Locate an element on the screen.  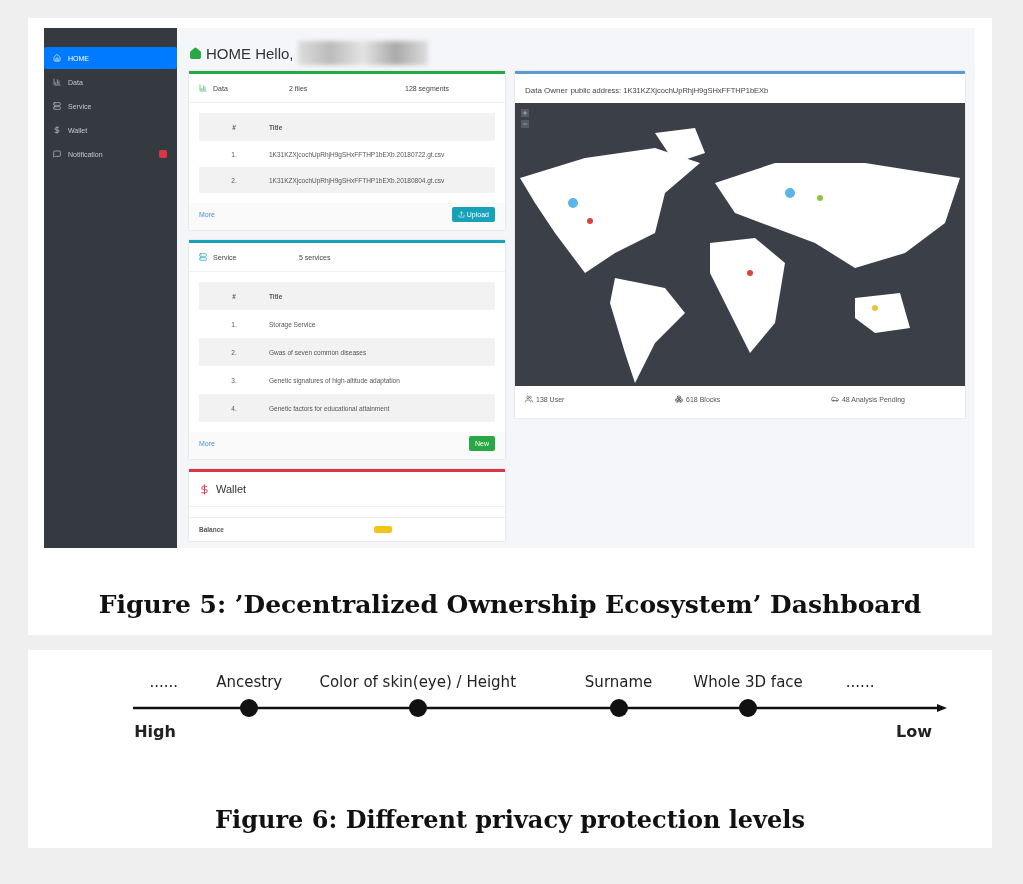
page-title: HOME Hello, is located at coordinates (250, 53).